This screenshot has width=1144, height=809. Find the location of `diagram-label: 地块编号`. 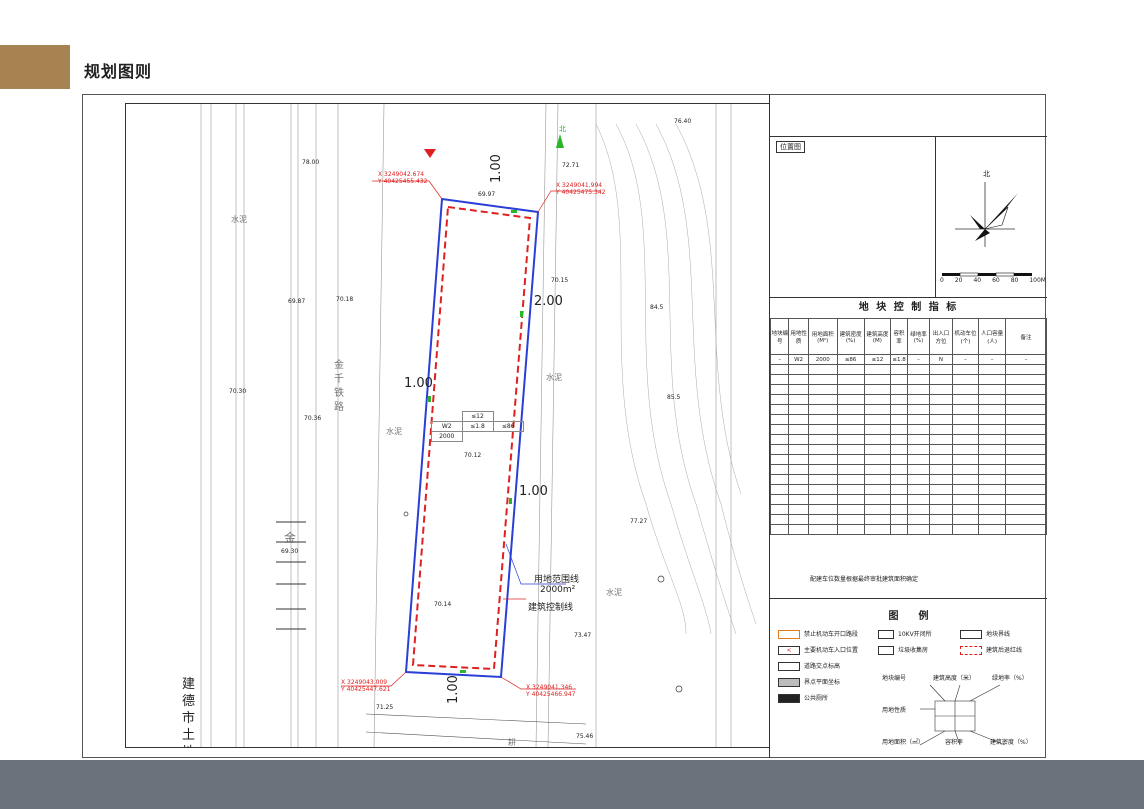

diagram-label: 地块编号 is located at coordinates (894, 678).